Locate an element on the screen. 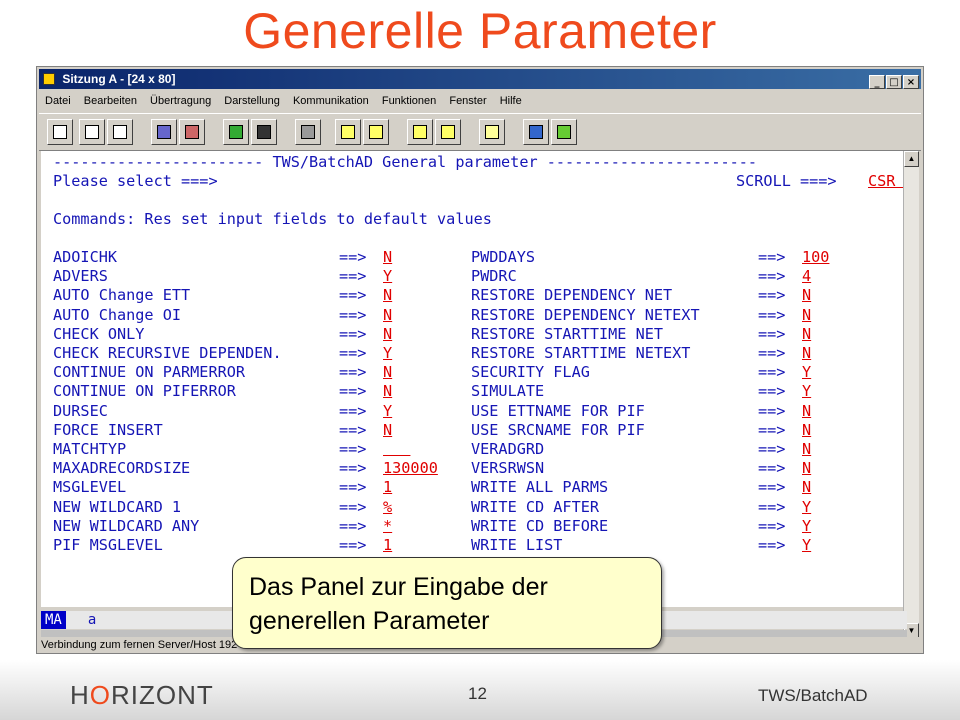 The image size is (960, 720). minimize-button: _ is located at coordinates (877, 82).